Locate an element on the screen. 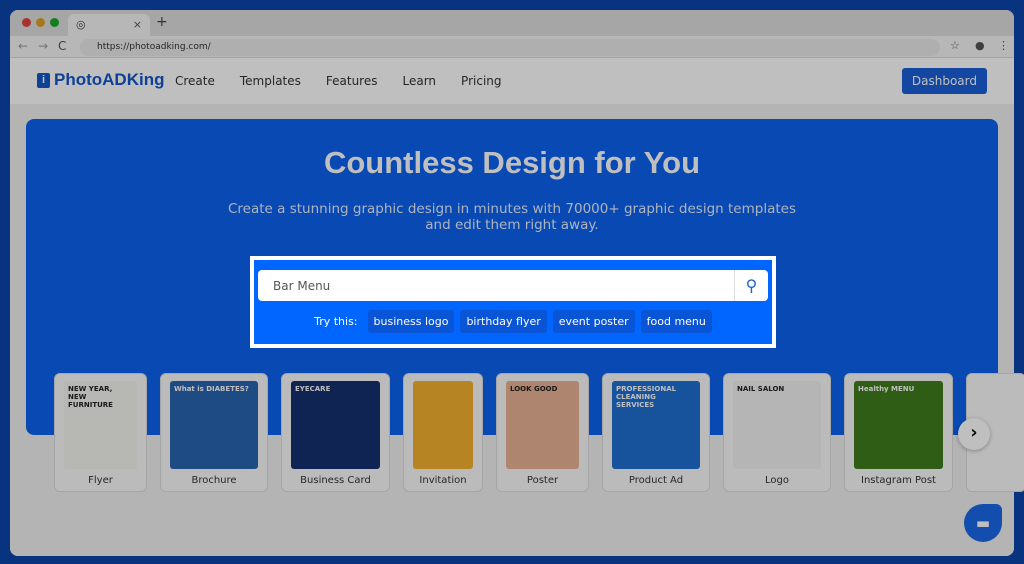 This screenshot has height=564, width=1024. suggestion-chip: food menu is located at coordinates (676, 321).